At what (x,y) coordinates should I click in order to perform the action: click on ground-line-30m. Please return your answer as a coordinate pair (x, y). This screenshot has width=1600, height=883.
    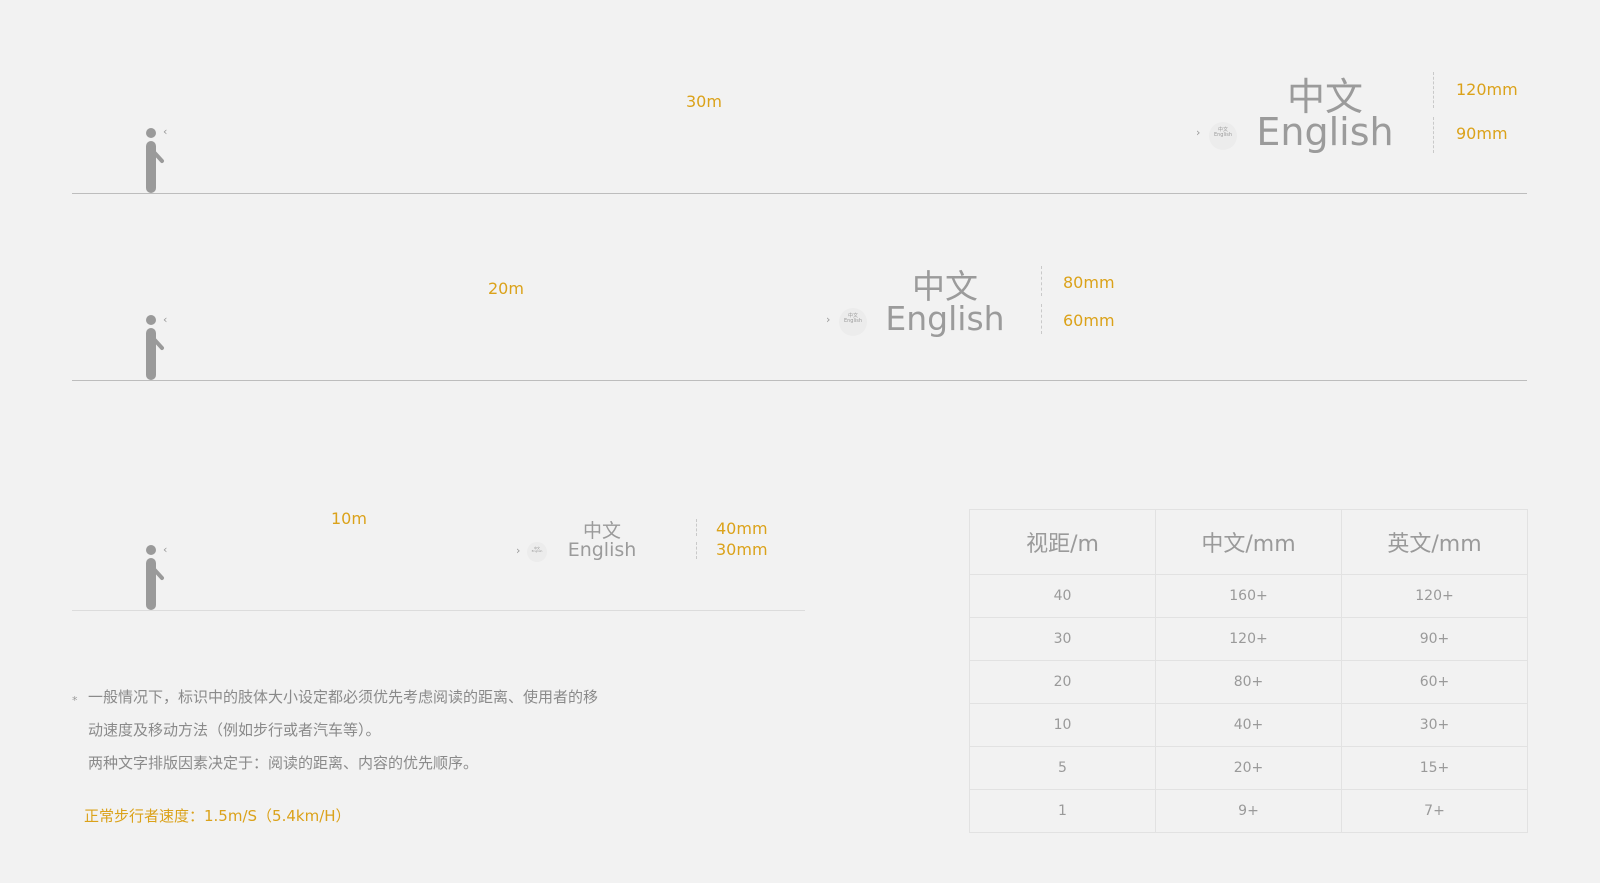
    Looking at the image, I should click on (799, 193).